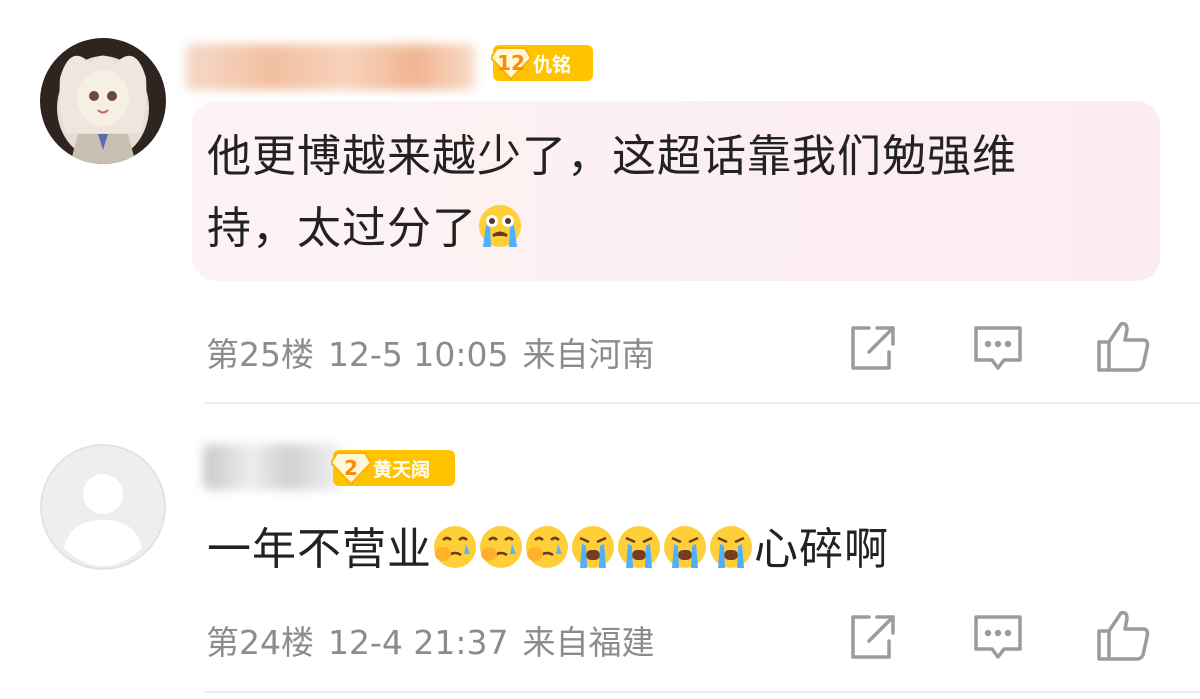  What do you see at coordinates (319, 549) in the screenshot?
I see `comment-text-segment: 一年不营业` at bounding box center [319, 549].